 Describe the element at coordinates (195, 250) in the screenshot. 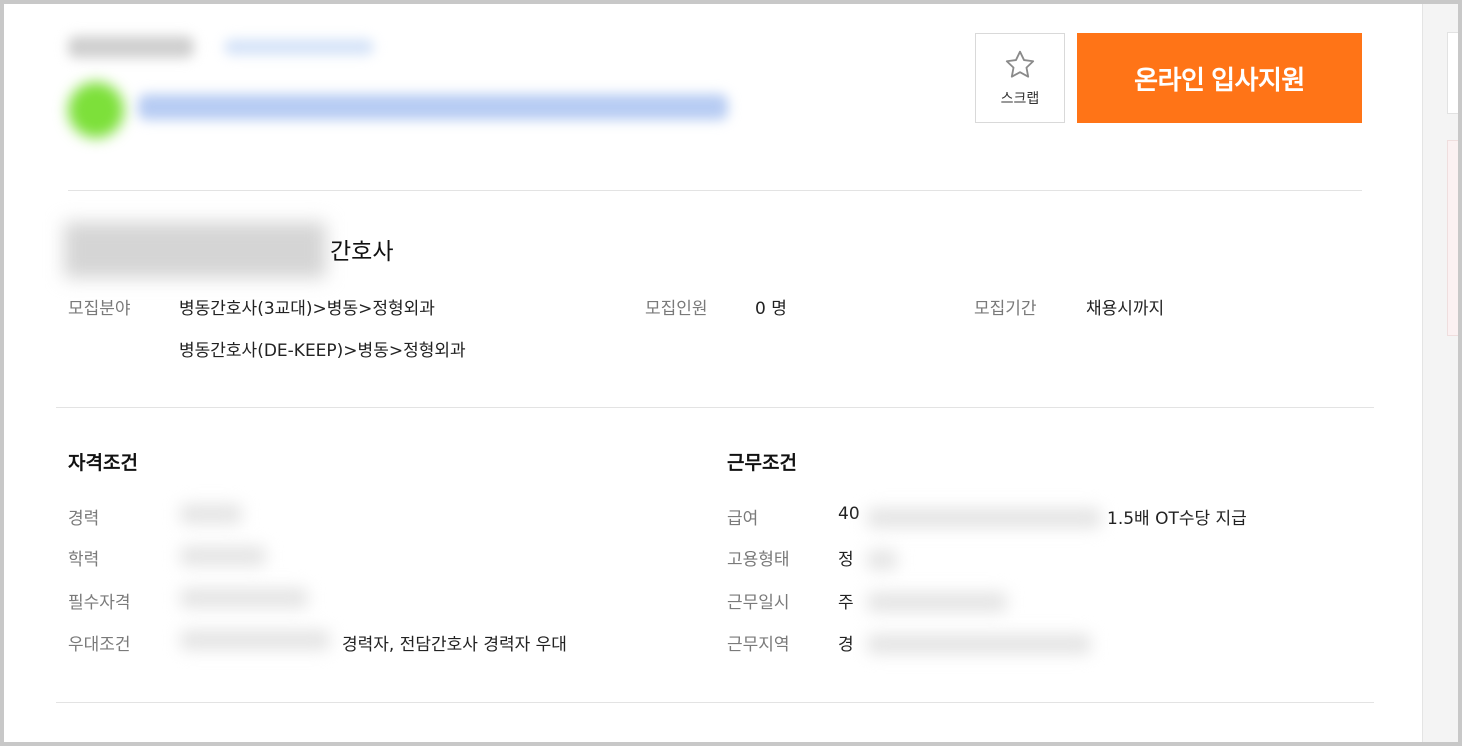

I see `job-title-prefix-redacted` at that location.